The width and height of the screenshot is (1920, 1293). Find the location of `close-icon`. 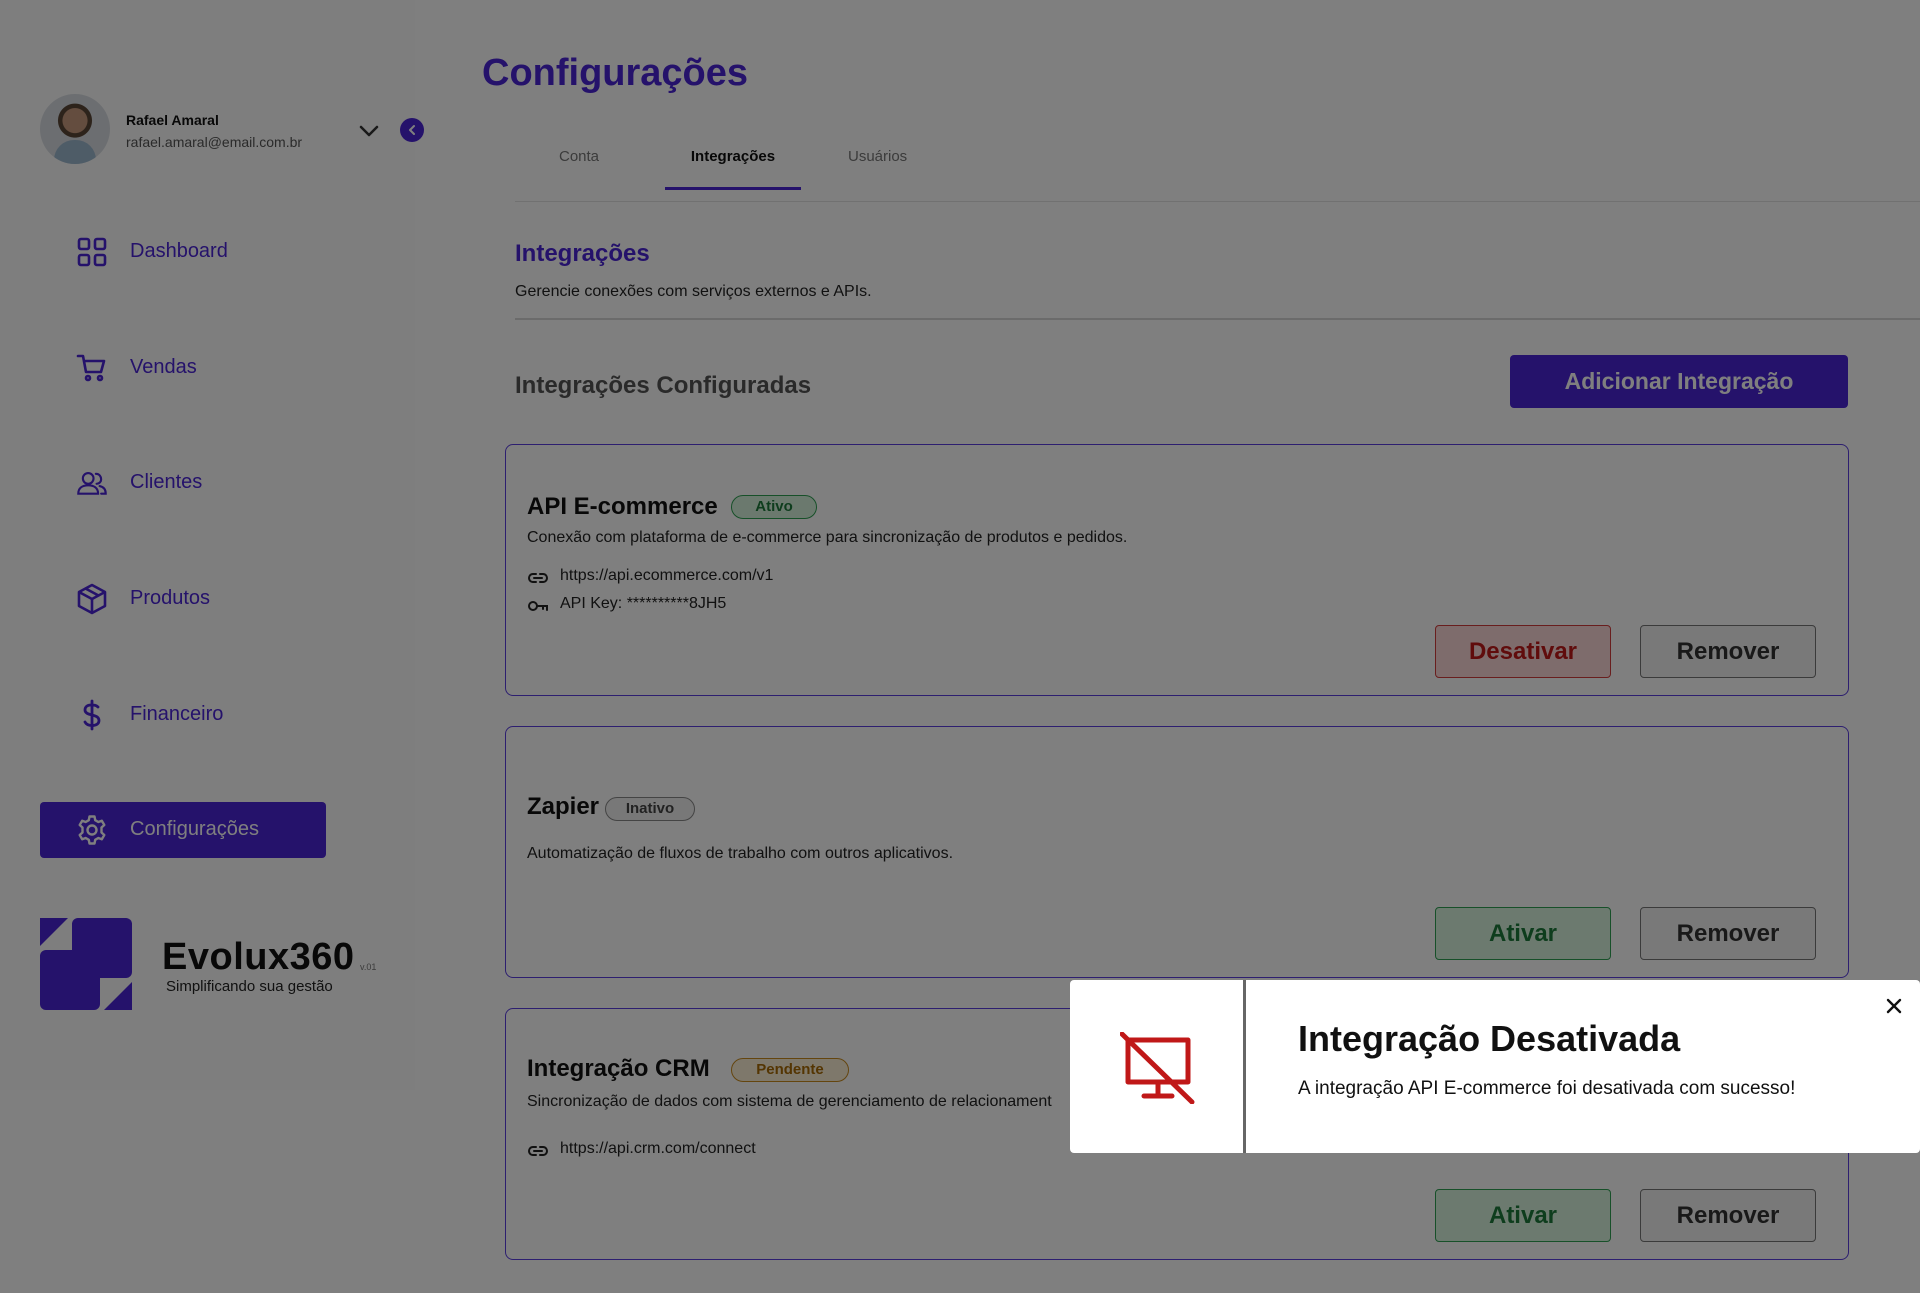

close-icon is located at coordinates (1894, 1006).